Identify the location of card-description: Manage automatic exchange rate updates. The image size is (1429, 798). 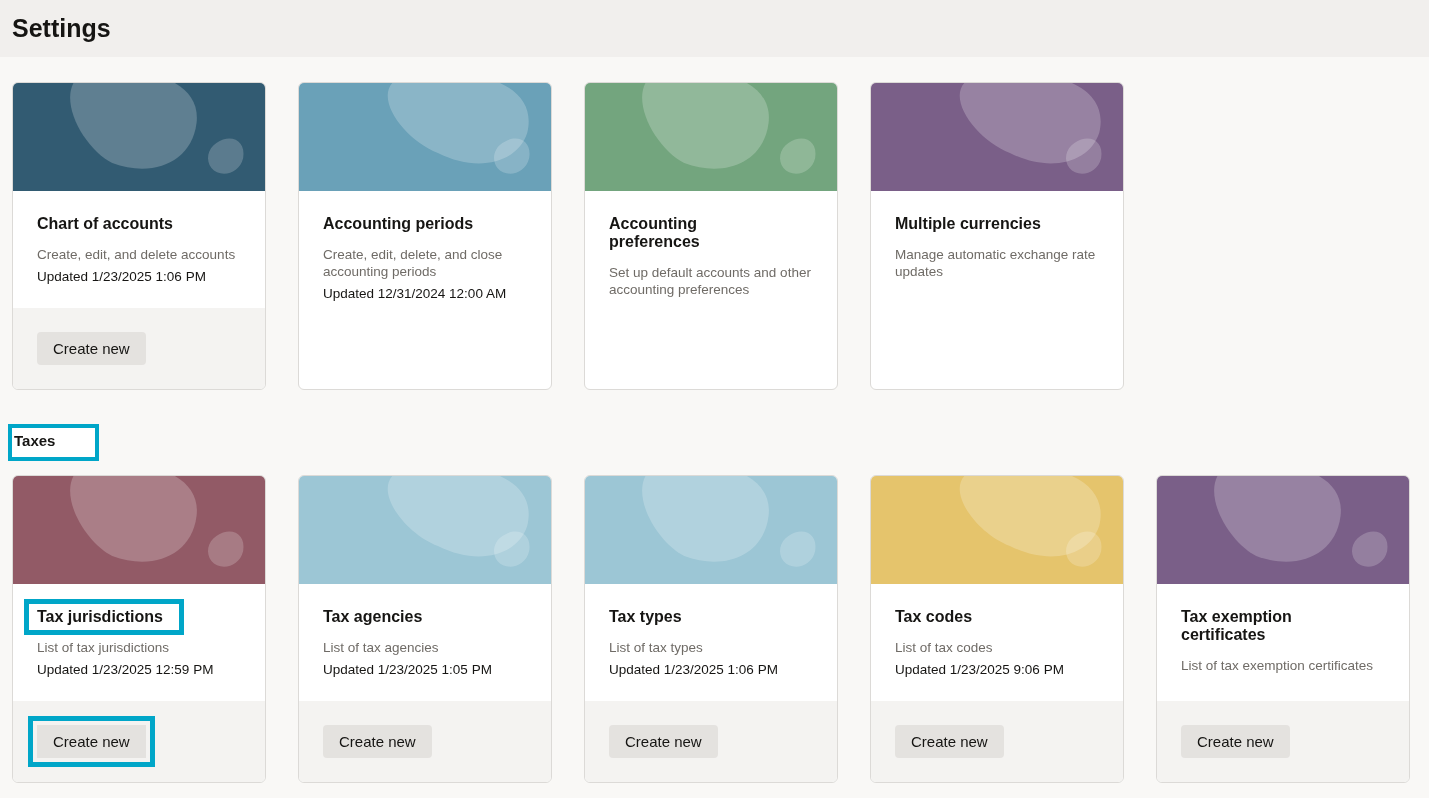
(996, 263).